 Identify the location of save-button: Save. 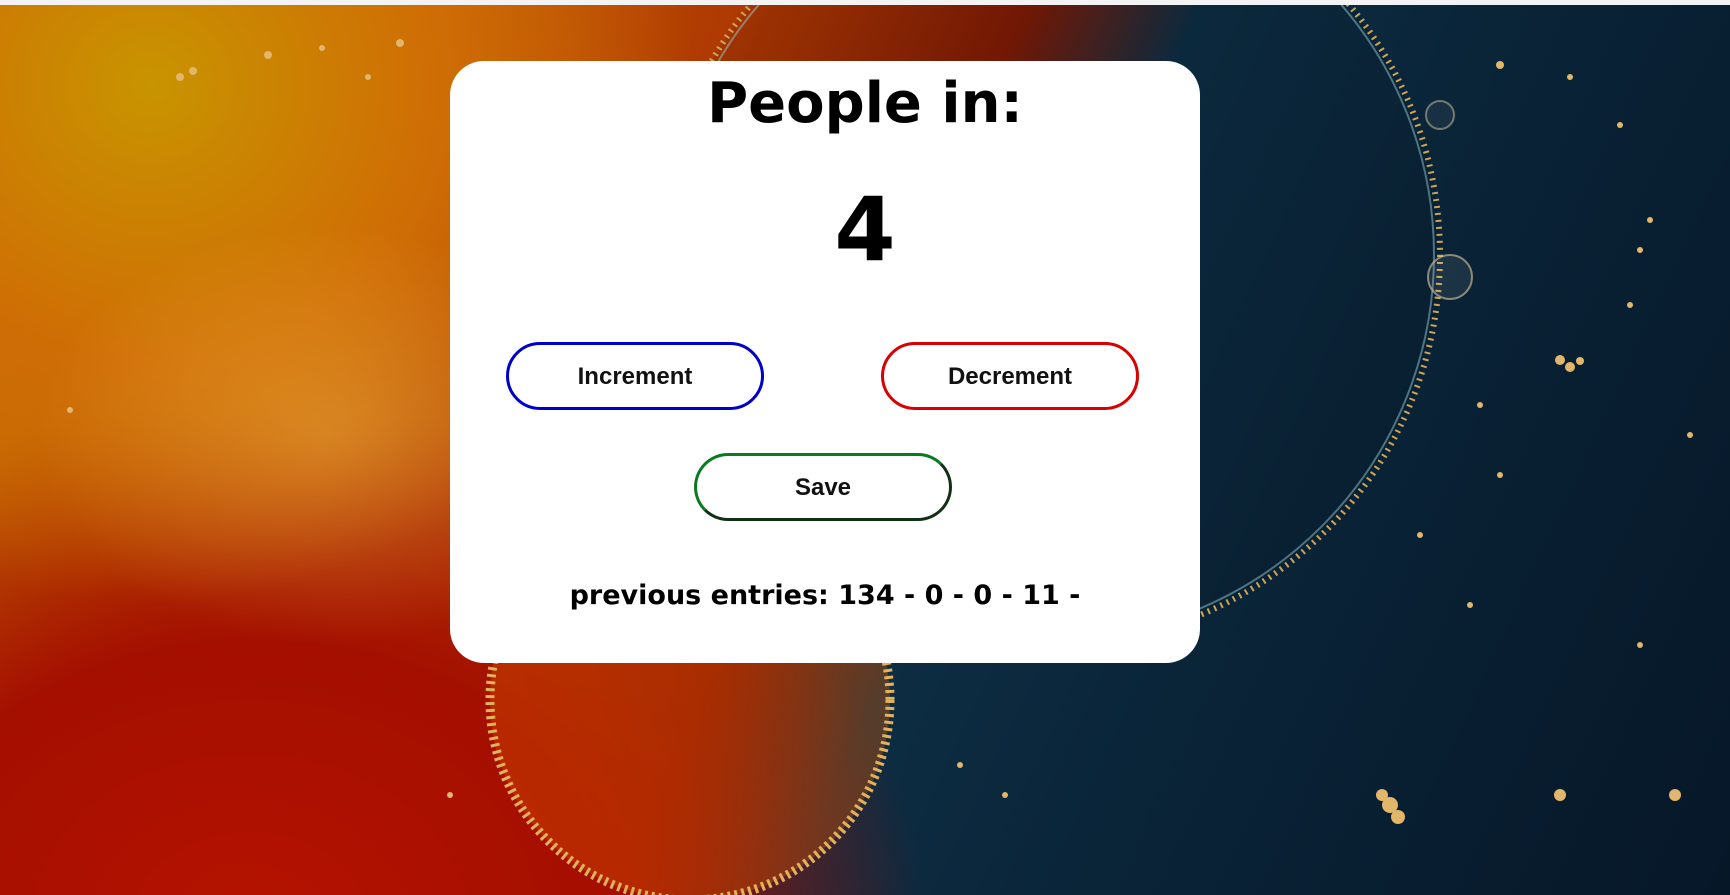
(823, 487).